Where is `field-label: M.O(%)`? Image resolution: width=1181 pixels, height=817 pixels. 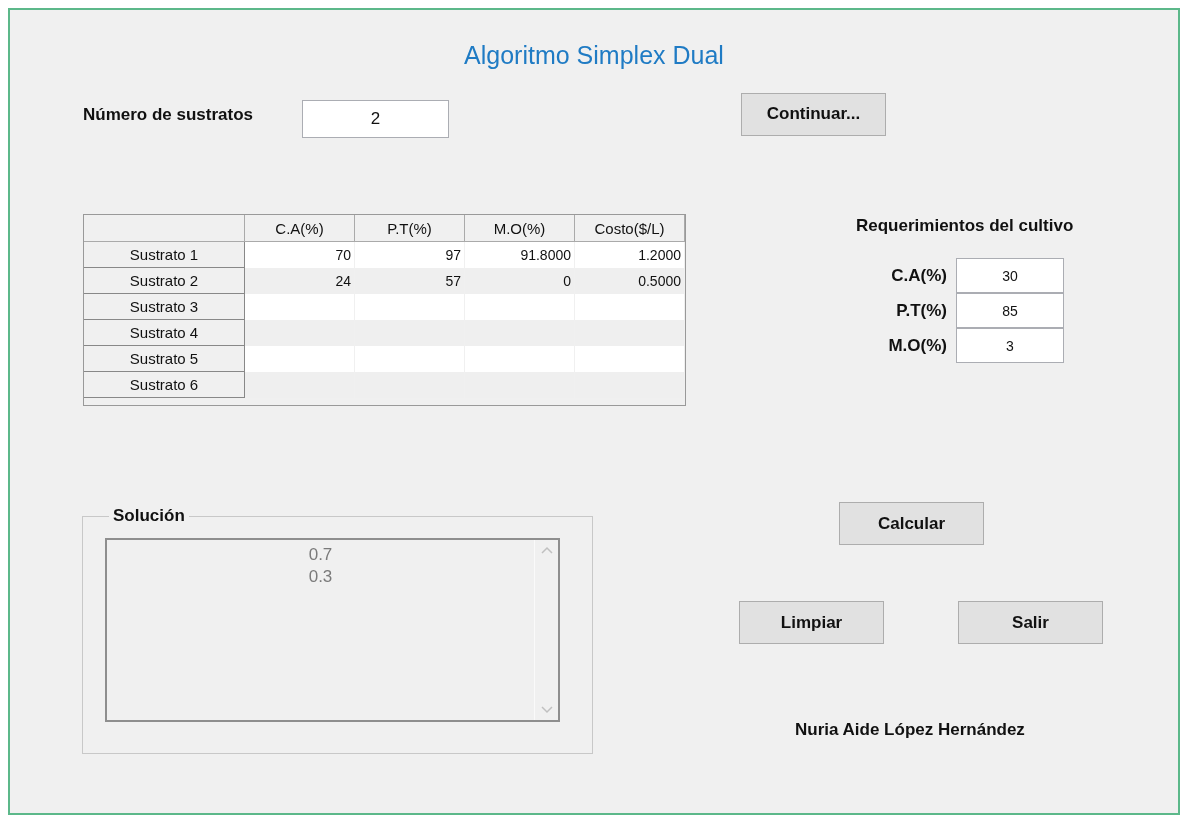 field-label: M.O(%) is located at coordinates (917, 345).